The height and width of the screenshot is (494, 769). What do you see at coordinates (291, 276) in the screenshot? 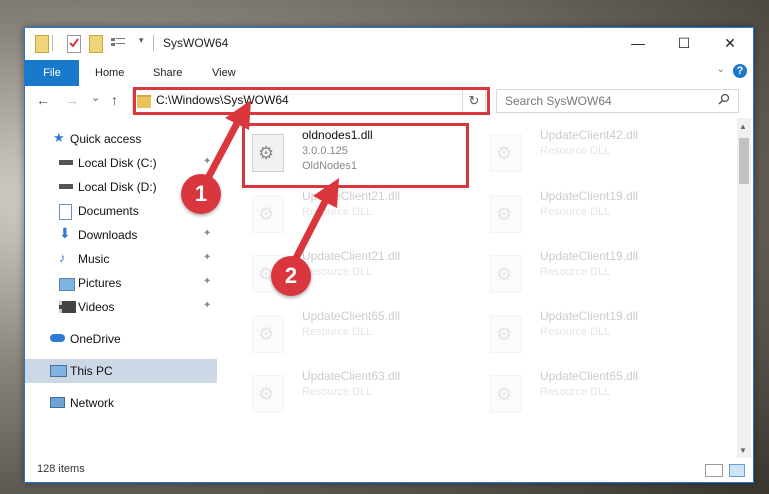
I see `step-badge-2: 2` at bounding box center [291, 276].